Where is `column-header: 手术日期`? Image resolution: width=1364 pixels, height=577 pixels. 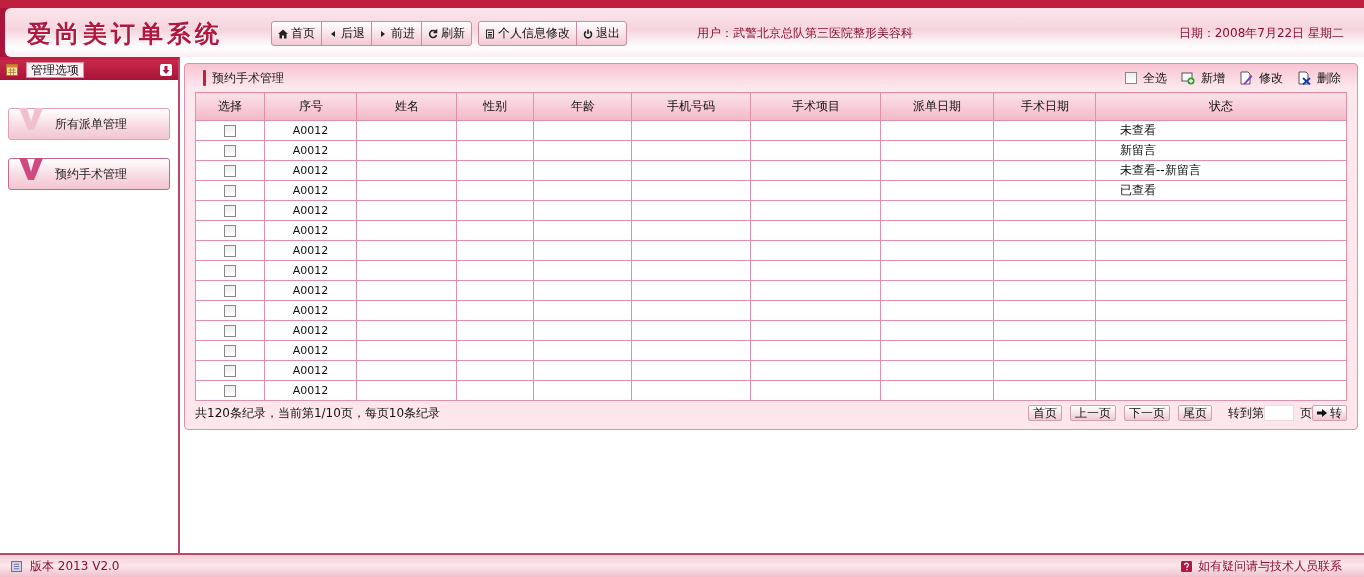
column-header: 手术日期 is located at coordinates (1044, 106).